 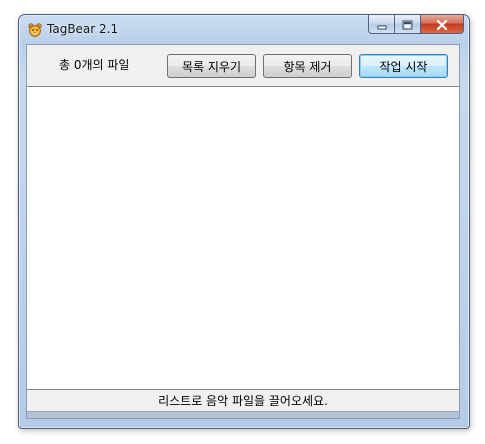 I want to click on remove-item-button: 항목 제거, so click(x=307, y=66).